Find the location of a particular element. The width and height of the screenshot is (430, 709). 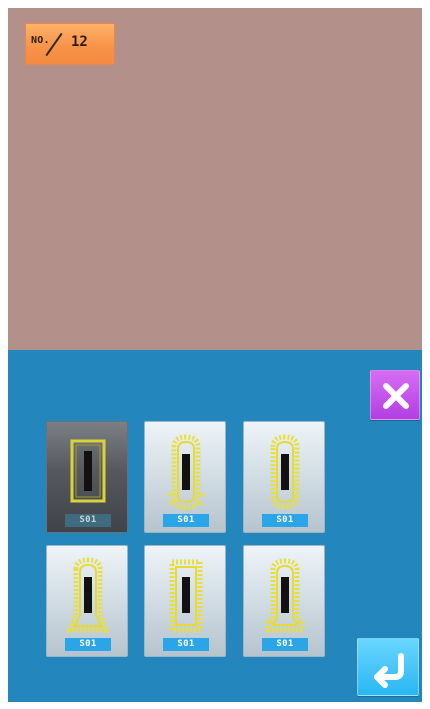

enter-icon is located at coordinates (389, 670).